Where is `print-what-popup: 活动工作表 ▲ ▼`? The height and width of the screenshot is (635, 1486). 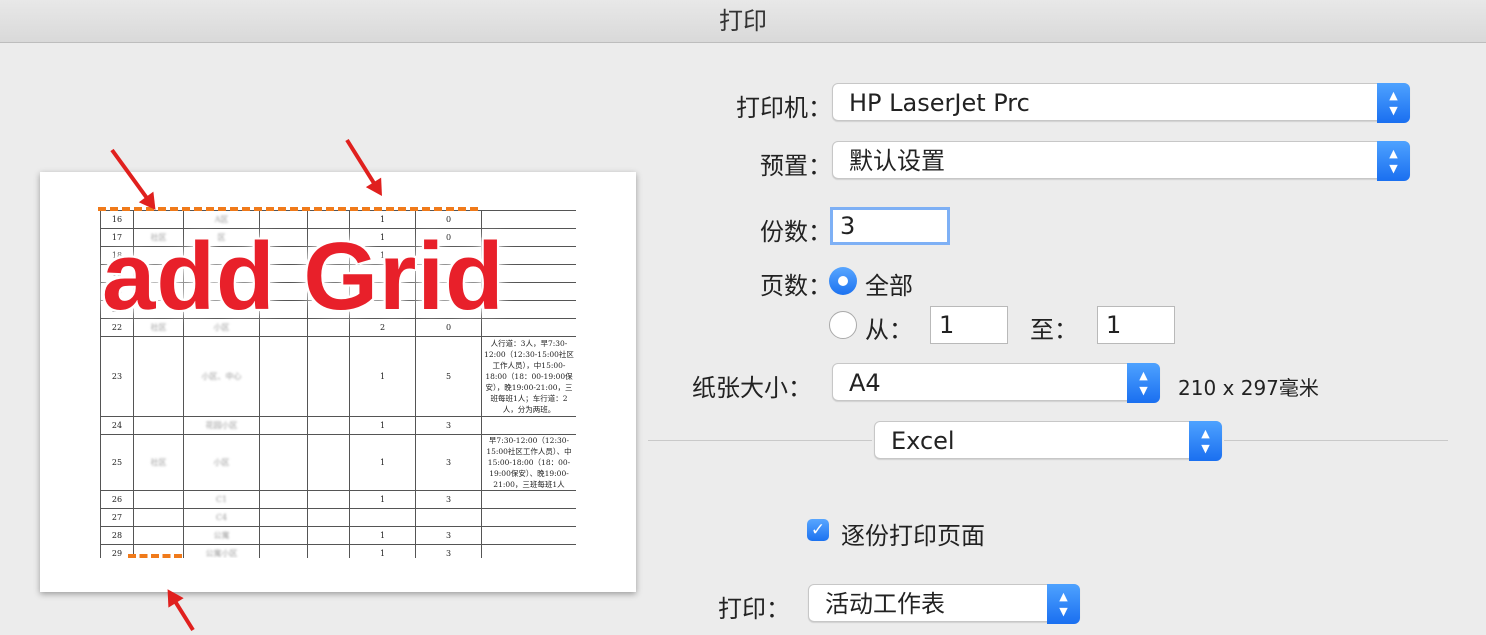
print-what-popup: 活动工作表 ▲ ▼ is located at coordinates (944, 604).